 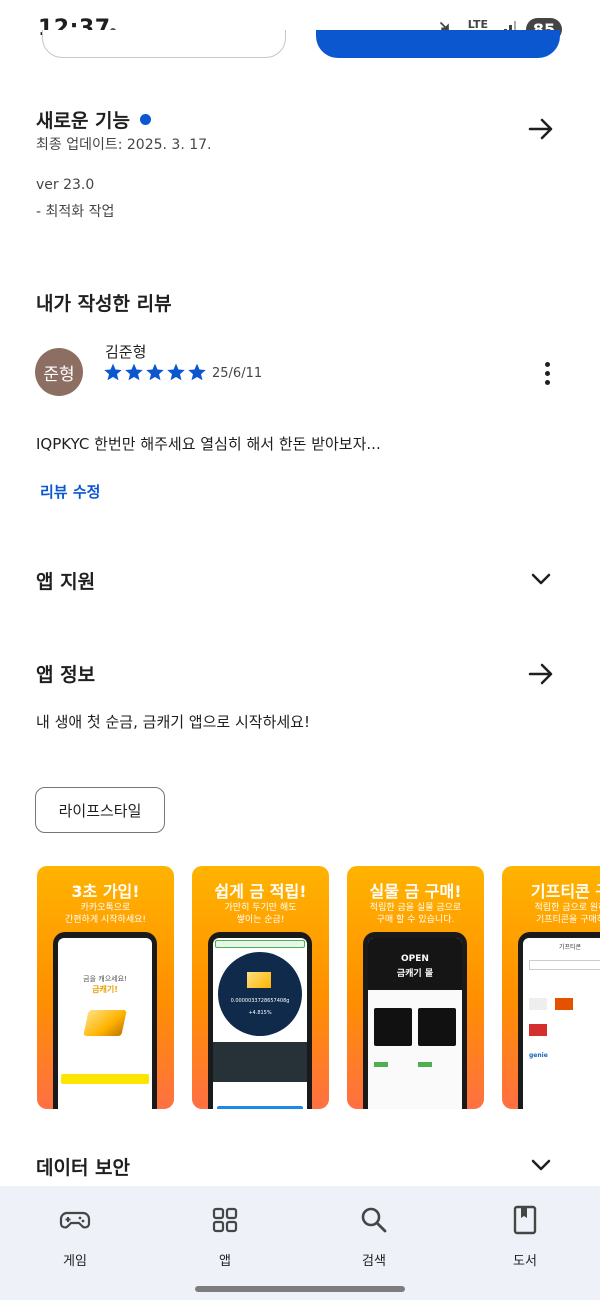 I want to click on balance-circle, so click(x=260, y=994).